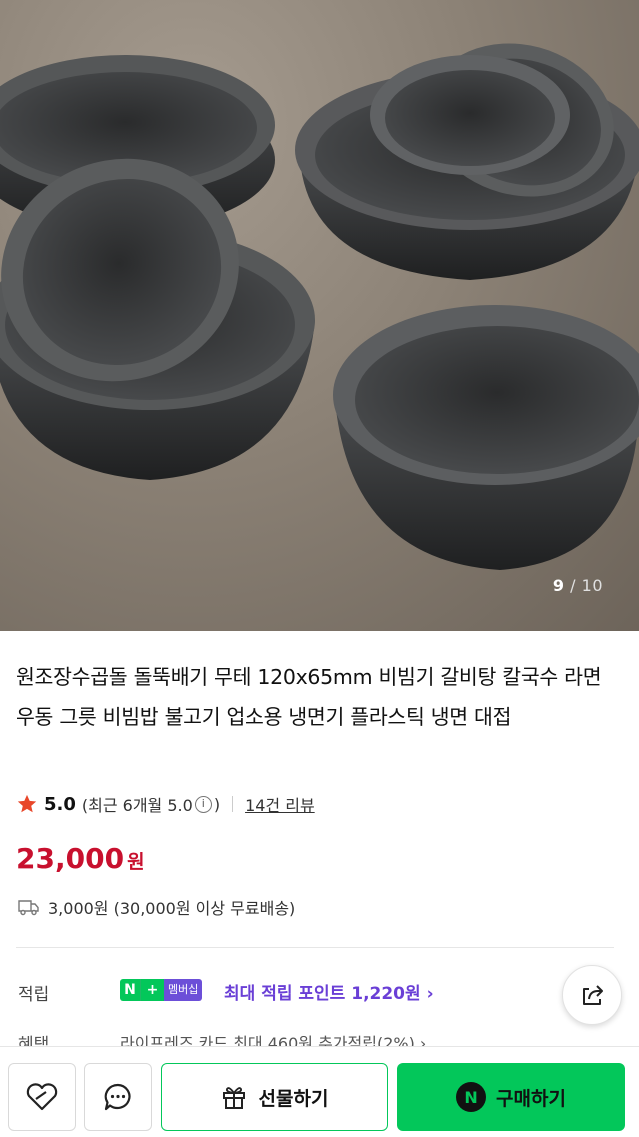  Describe the element at coordinates (233, 1098) in the screenshot. I see `gift-icon` at that location.